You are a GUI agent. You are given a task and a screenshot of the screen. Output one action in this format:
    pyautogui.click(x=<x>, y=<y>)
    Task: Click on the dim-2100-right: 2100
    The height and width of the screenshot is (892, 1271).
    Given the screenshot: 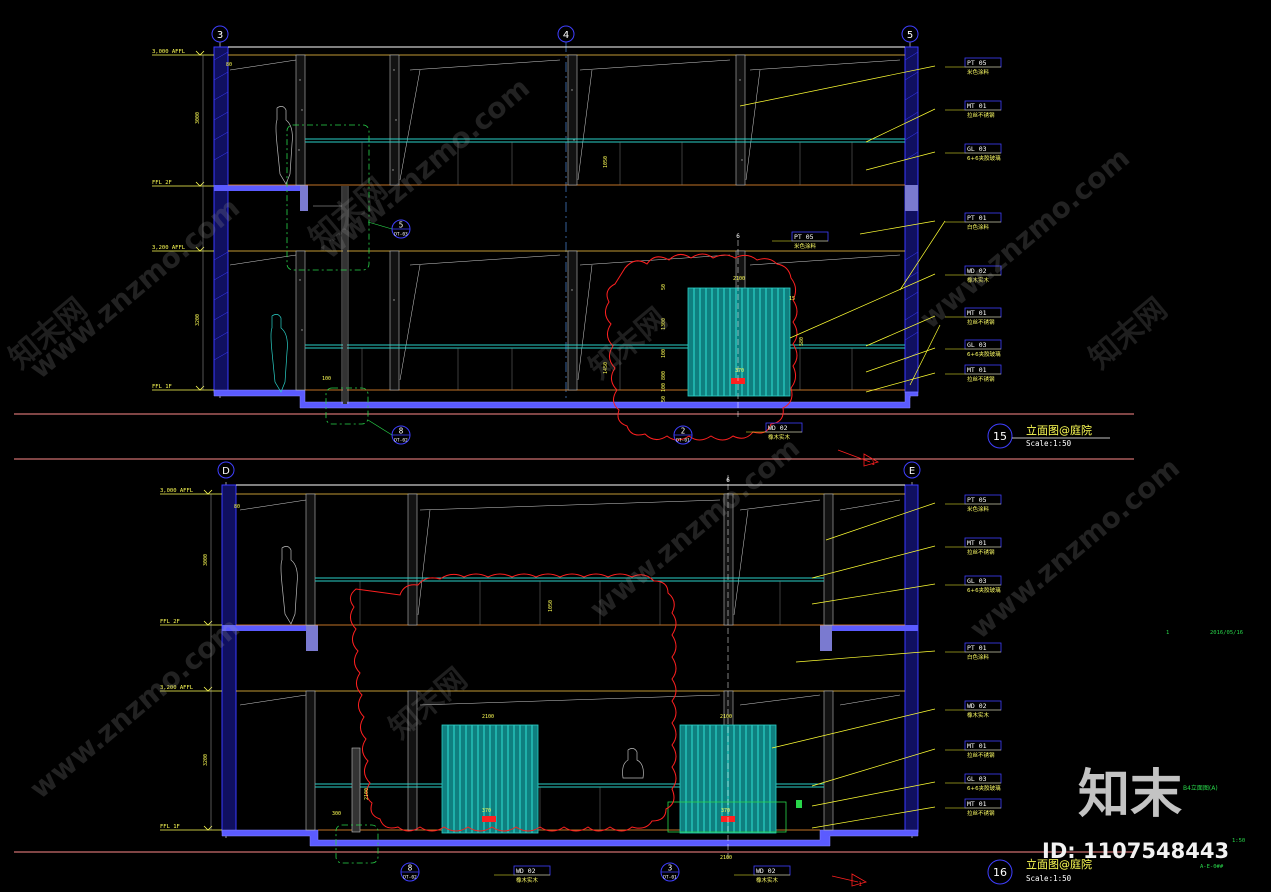 What is the action you would take?
    pyautogui.click(x=726, y=717)
    